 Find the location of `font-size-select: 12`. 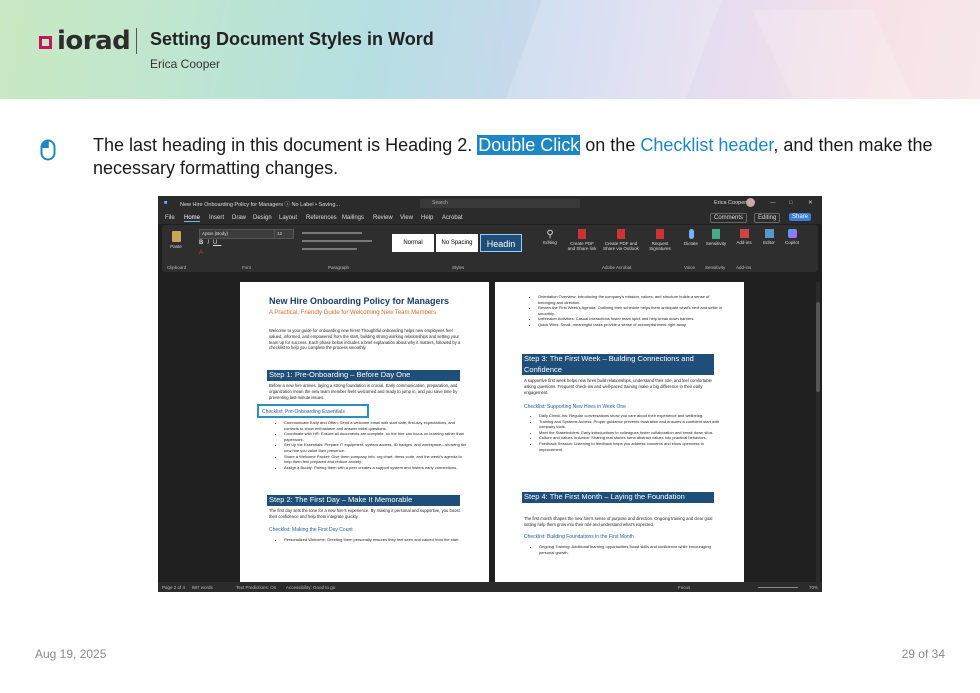

font-size-select: 12 is located at coordinates (284, 234).